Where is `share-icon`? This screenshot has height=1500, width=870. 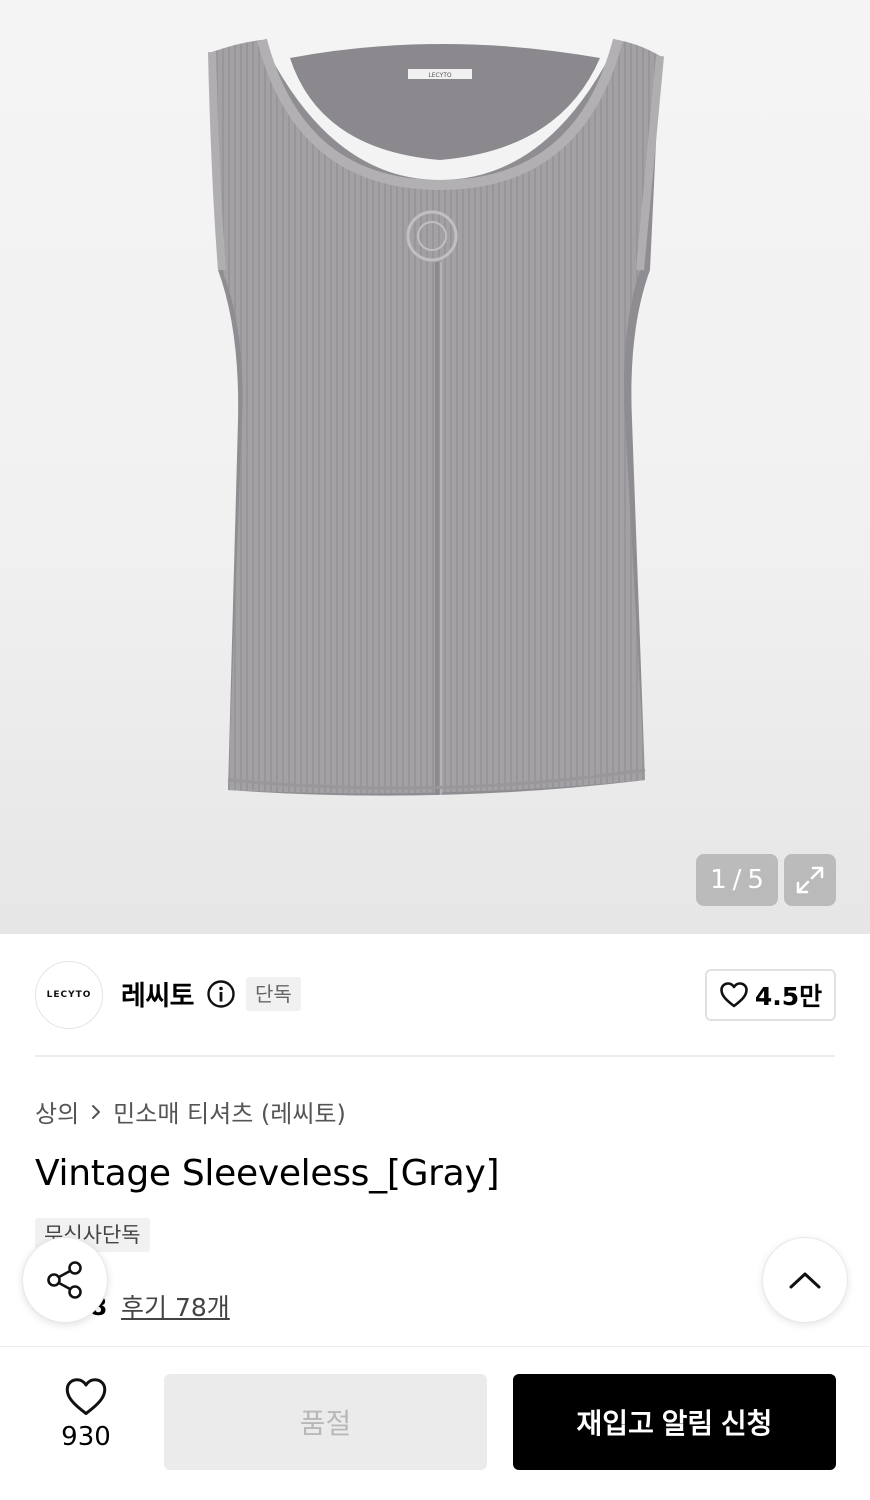
share-icon is located at coordinates (64, 1280).